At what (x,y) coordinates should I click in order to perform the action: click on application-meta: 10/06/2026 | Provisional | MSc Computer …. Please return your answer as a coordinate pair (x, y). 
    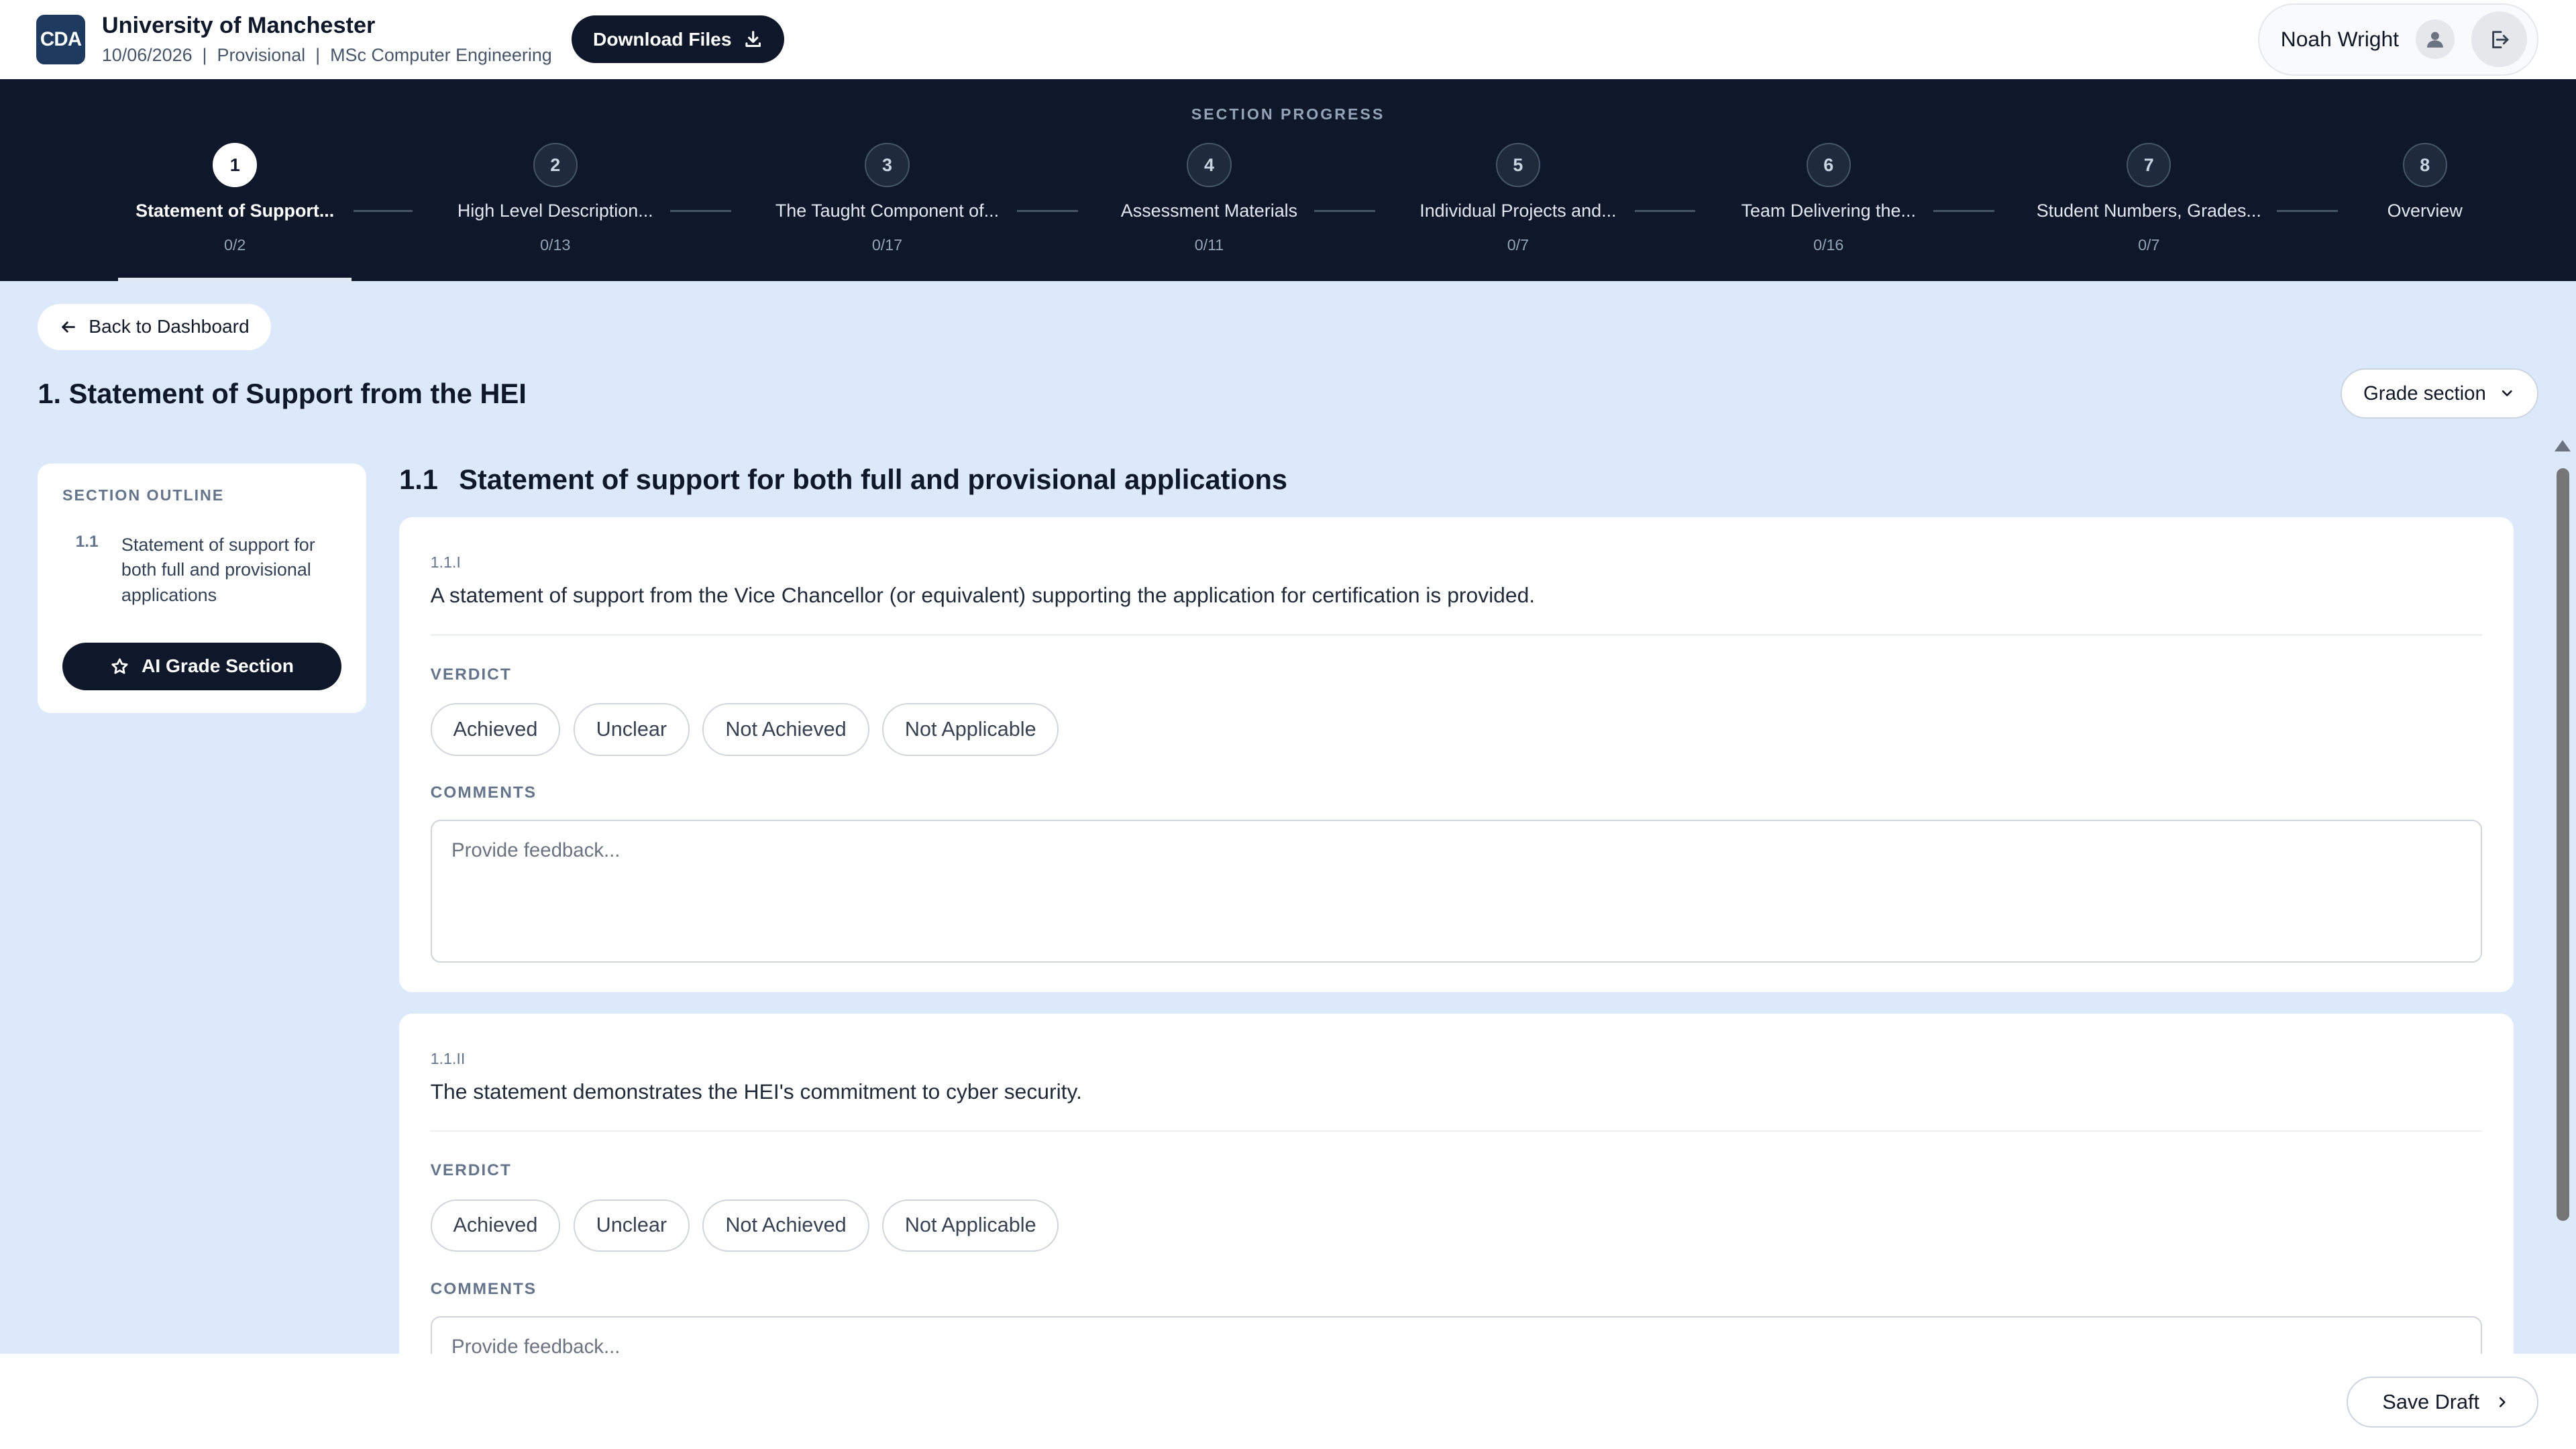
    Looking at the image, I should click on (326, 54).